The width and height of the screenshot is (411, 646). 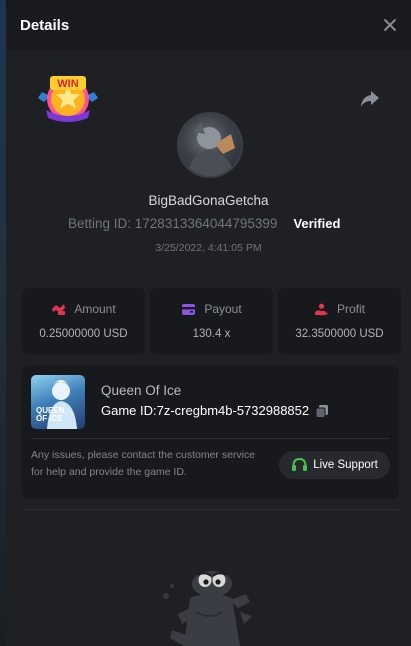 I want to click on stat-profit-head: Profit, so click(x=339, y=309).